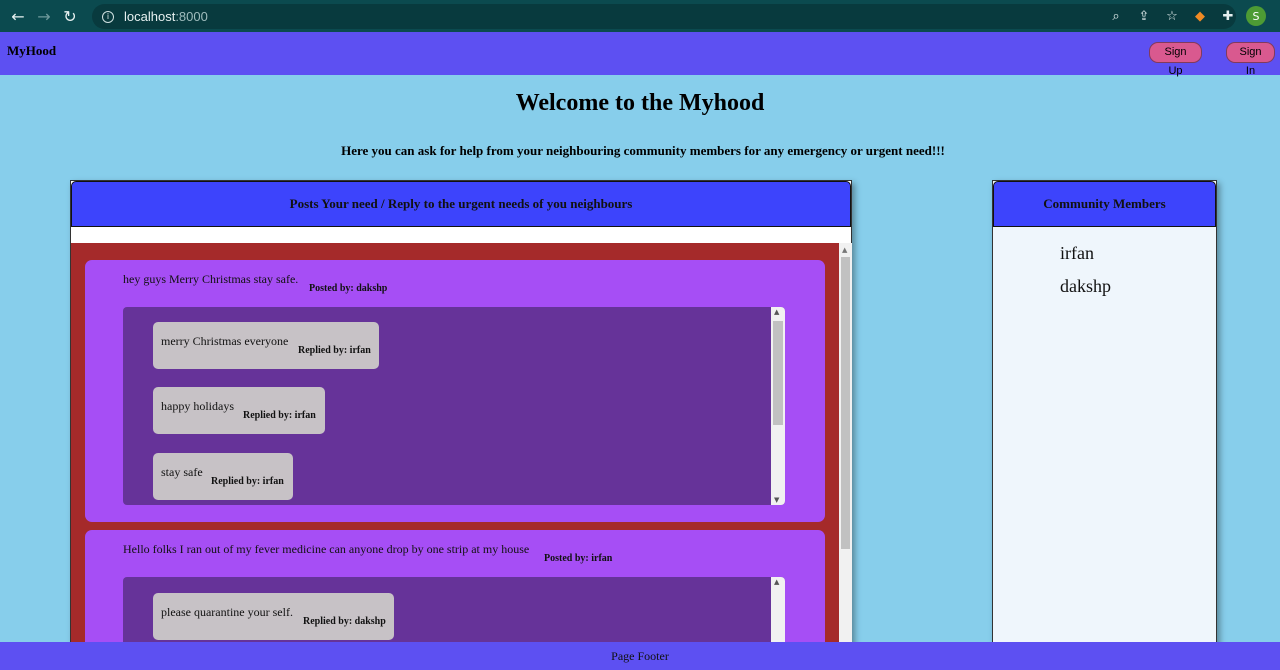 Image resolution: width=1280 pixels, height=670 pixels. Describe the element at coordinates (108, 16) in the screenshot. I see `site-info-icon: i` at that location.